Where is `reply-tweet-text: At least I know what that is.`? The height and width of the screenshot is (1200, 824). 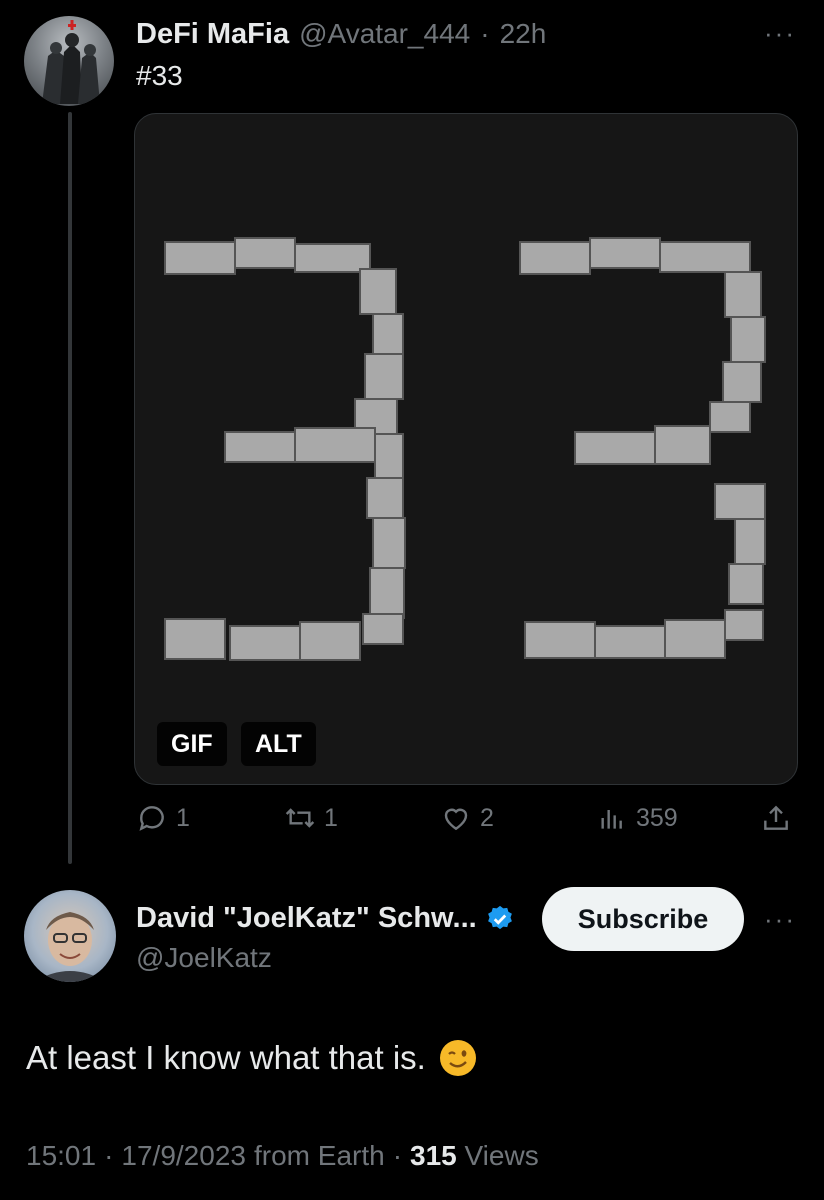
reply-tweet-text: At least I know what that is. is located at coordinates (226, 1057).